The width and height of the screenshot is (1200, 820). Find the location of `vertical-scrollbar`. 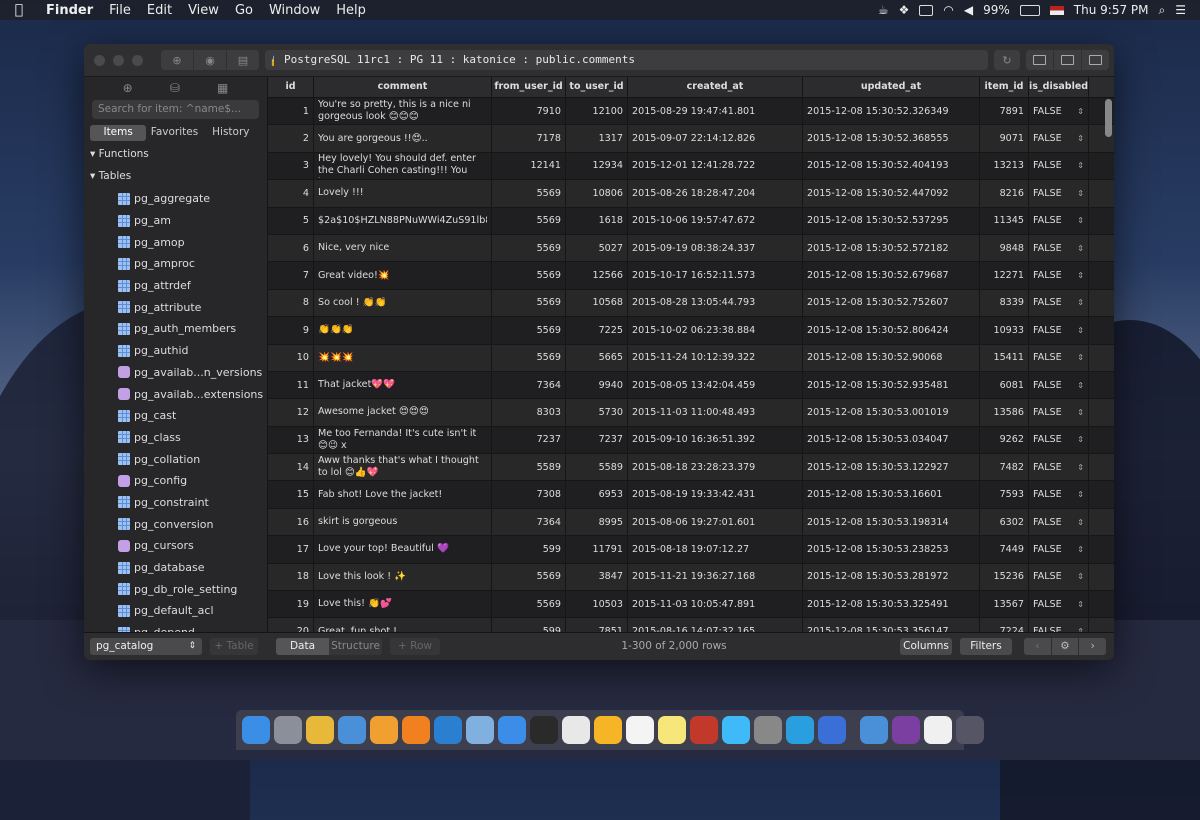

vertical-scrollbar is located at coordinates (1108, 118).